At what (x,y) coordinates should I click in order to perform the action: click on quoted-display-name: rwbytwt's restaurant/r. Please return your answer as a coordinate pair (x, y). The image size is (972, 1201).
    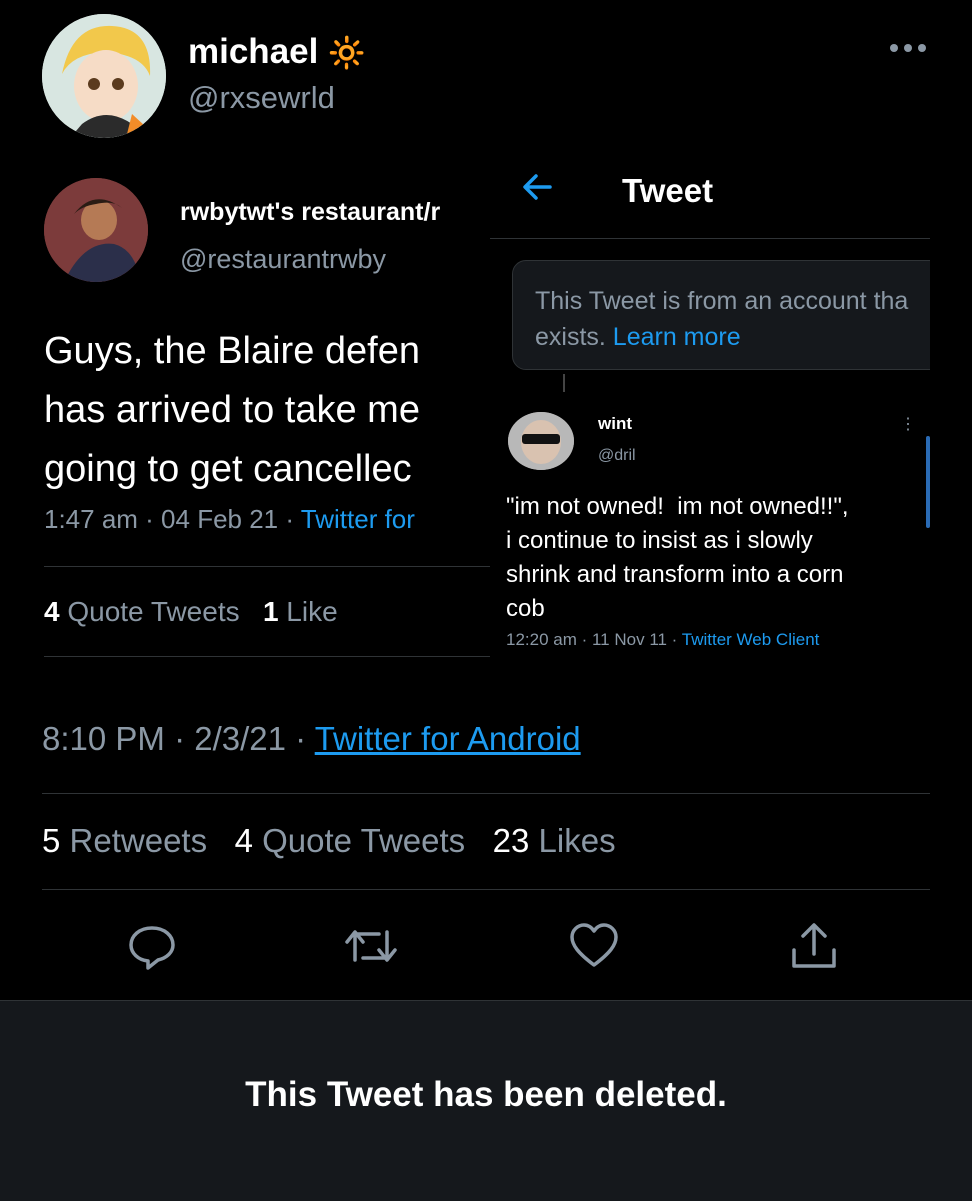
    Looking at the image, I should click on (310, 212).